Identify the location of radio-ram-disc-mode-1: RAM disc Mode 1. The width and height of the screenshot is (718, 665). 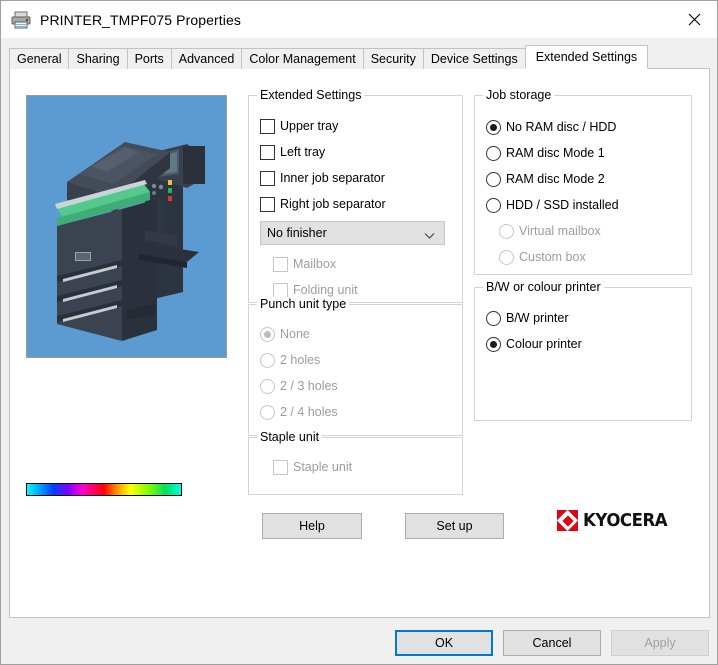
(545, 153).